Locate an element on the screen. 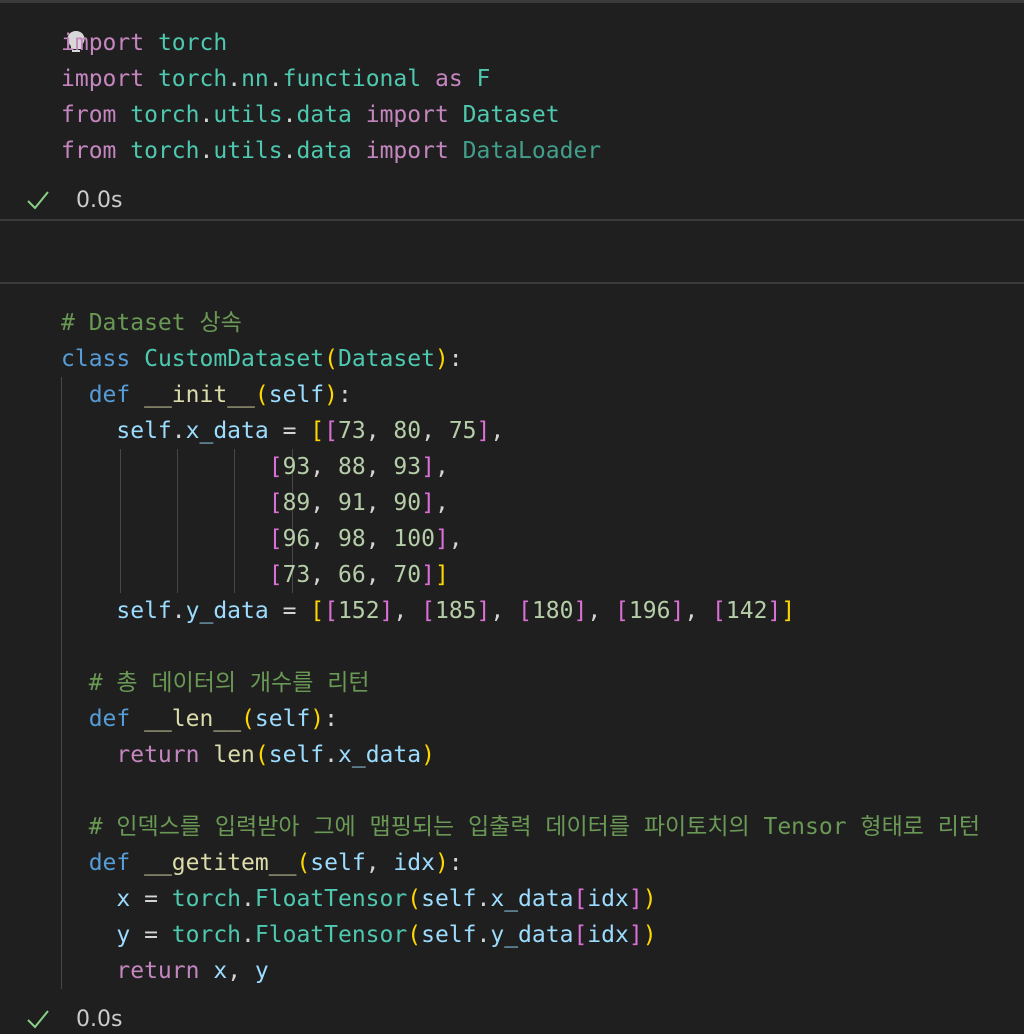 This screenshot has height=1034, width=1024. code-token: def is located at coordinates (109, 719).